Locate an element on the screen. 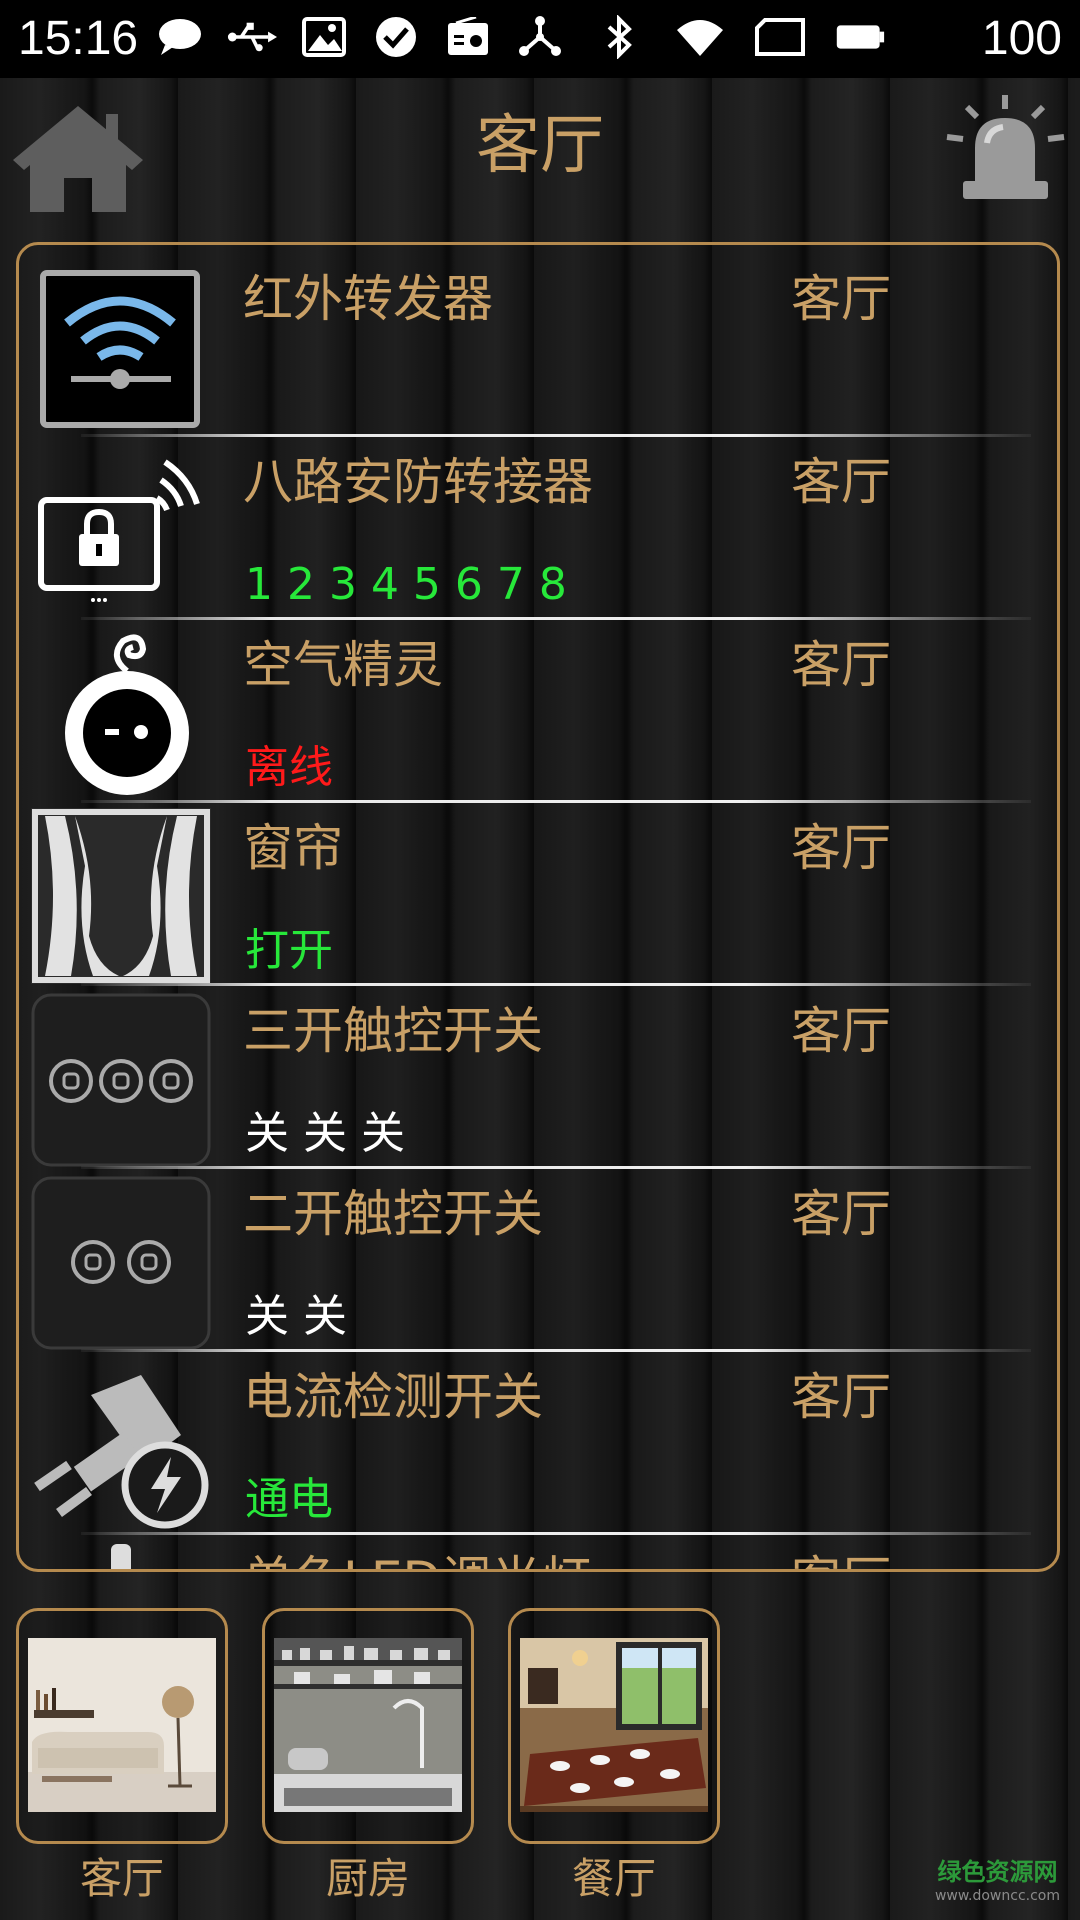  radio-icon is located at coordinates (468, 37).